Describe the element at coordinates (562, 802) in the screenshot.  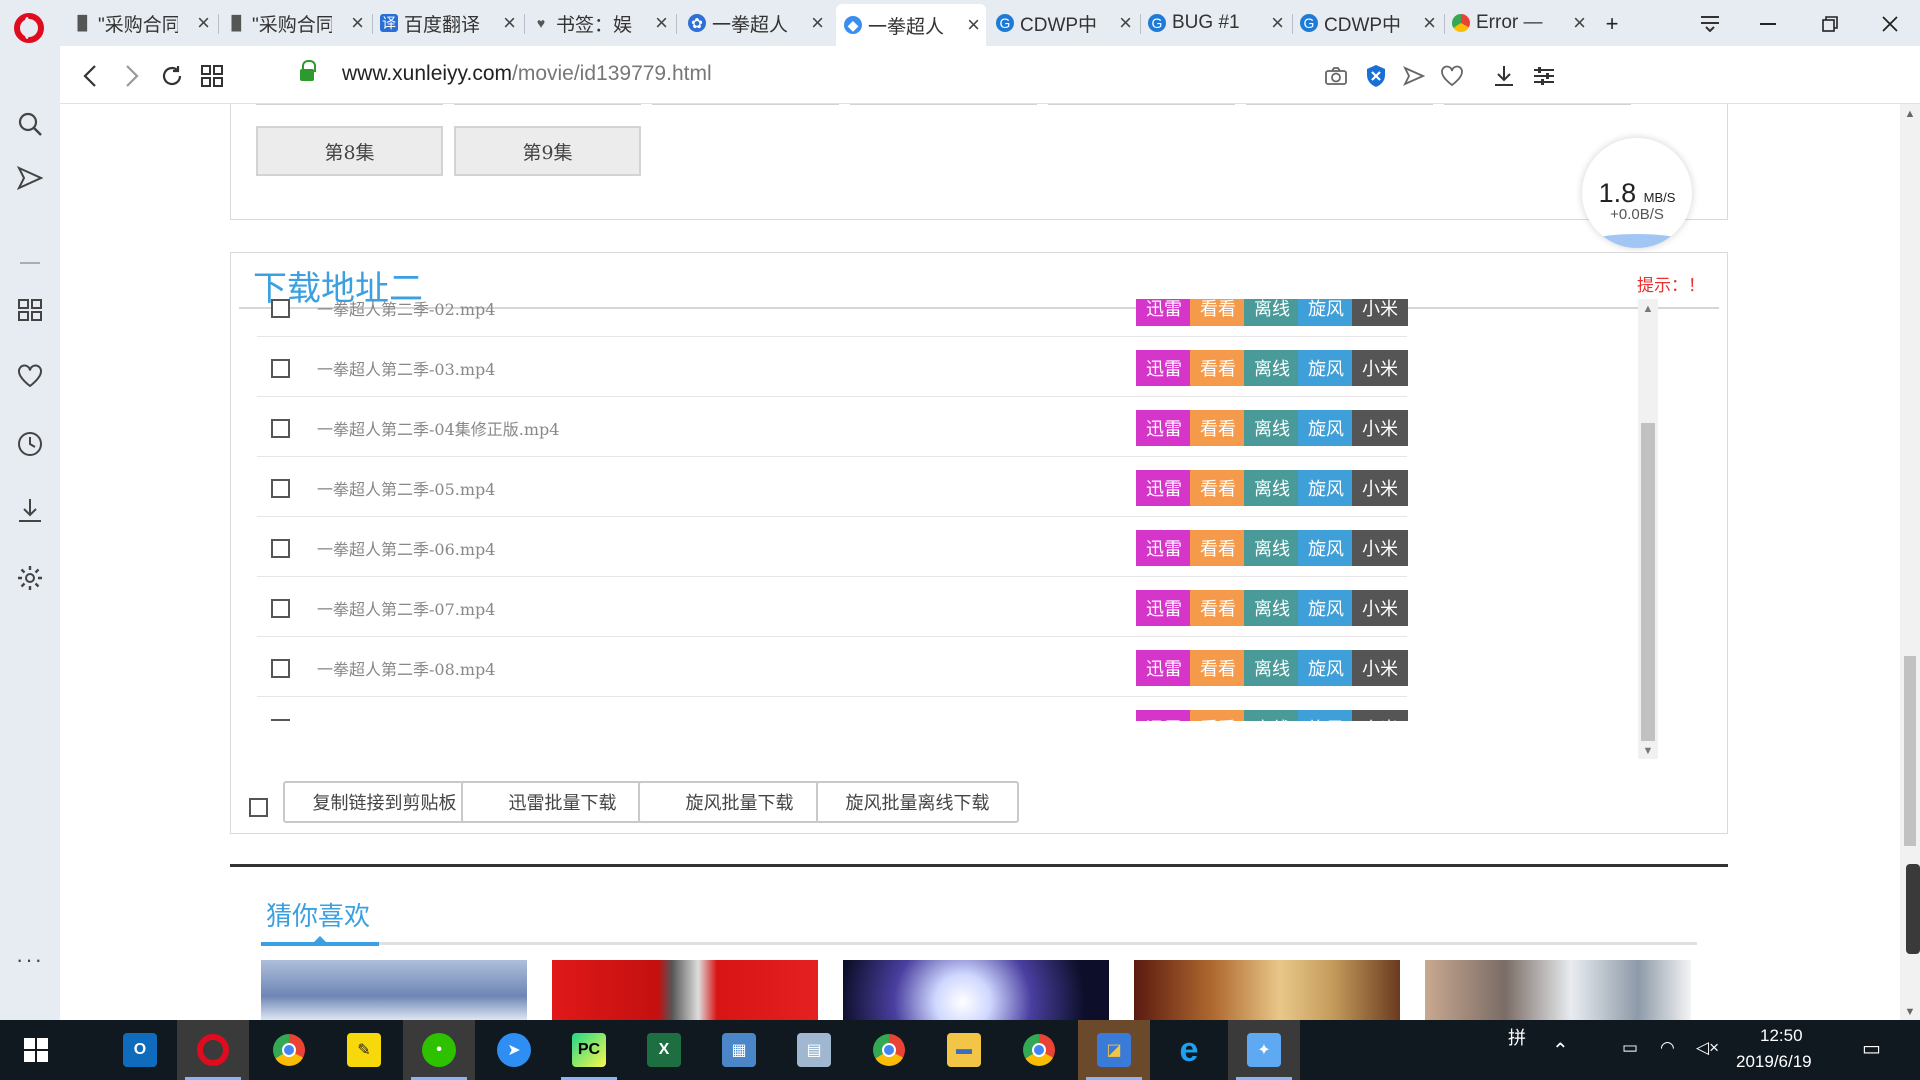
I see `batch-action-button: 迅雷批量下载` at that location.